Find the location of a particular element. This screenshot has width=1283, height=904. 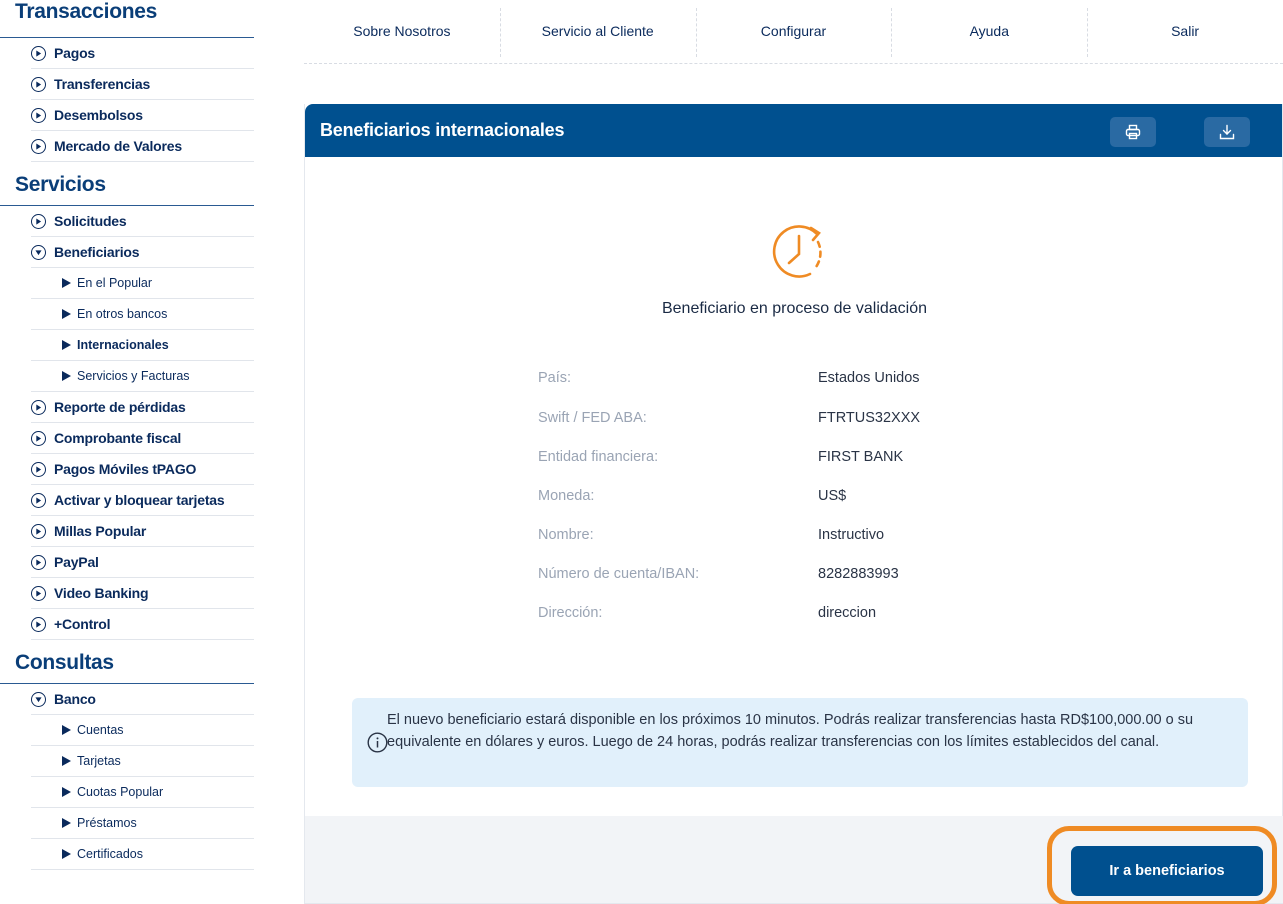

sidebar-item-paypal: PayPal is located at coordinates (142, 562).